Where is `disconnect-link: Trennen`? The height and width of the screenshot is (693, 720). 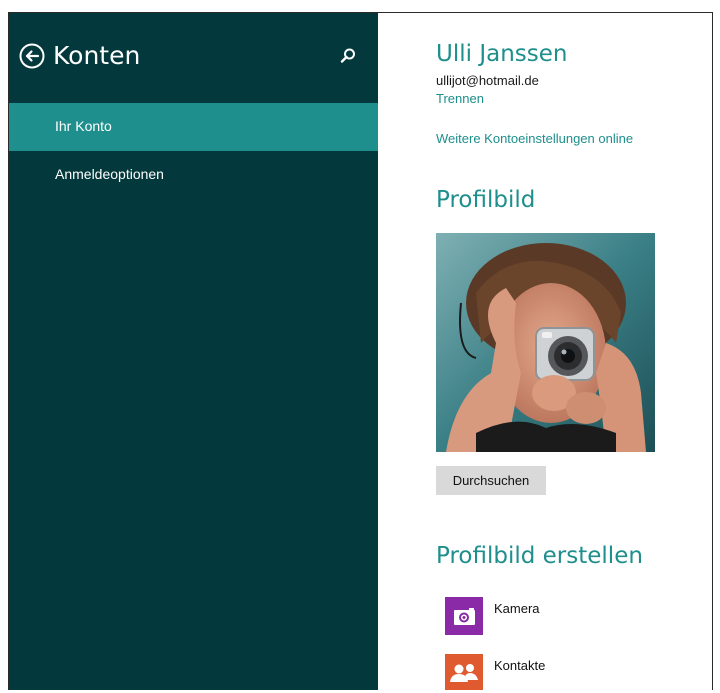
disconnect-link: Trennen is located at coordinates (460, 98).